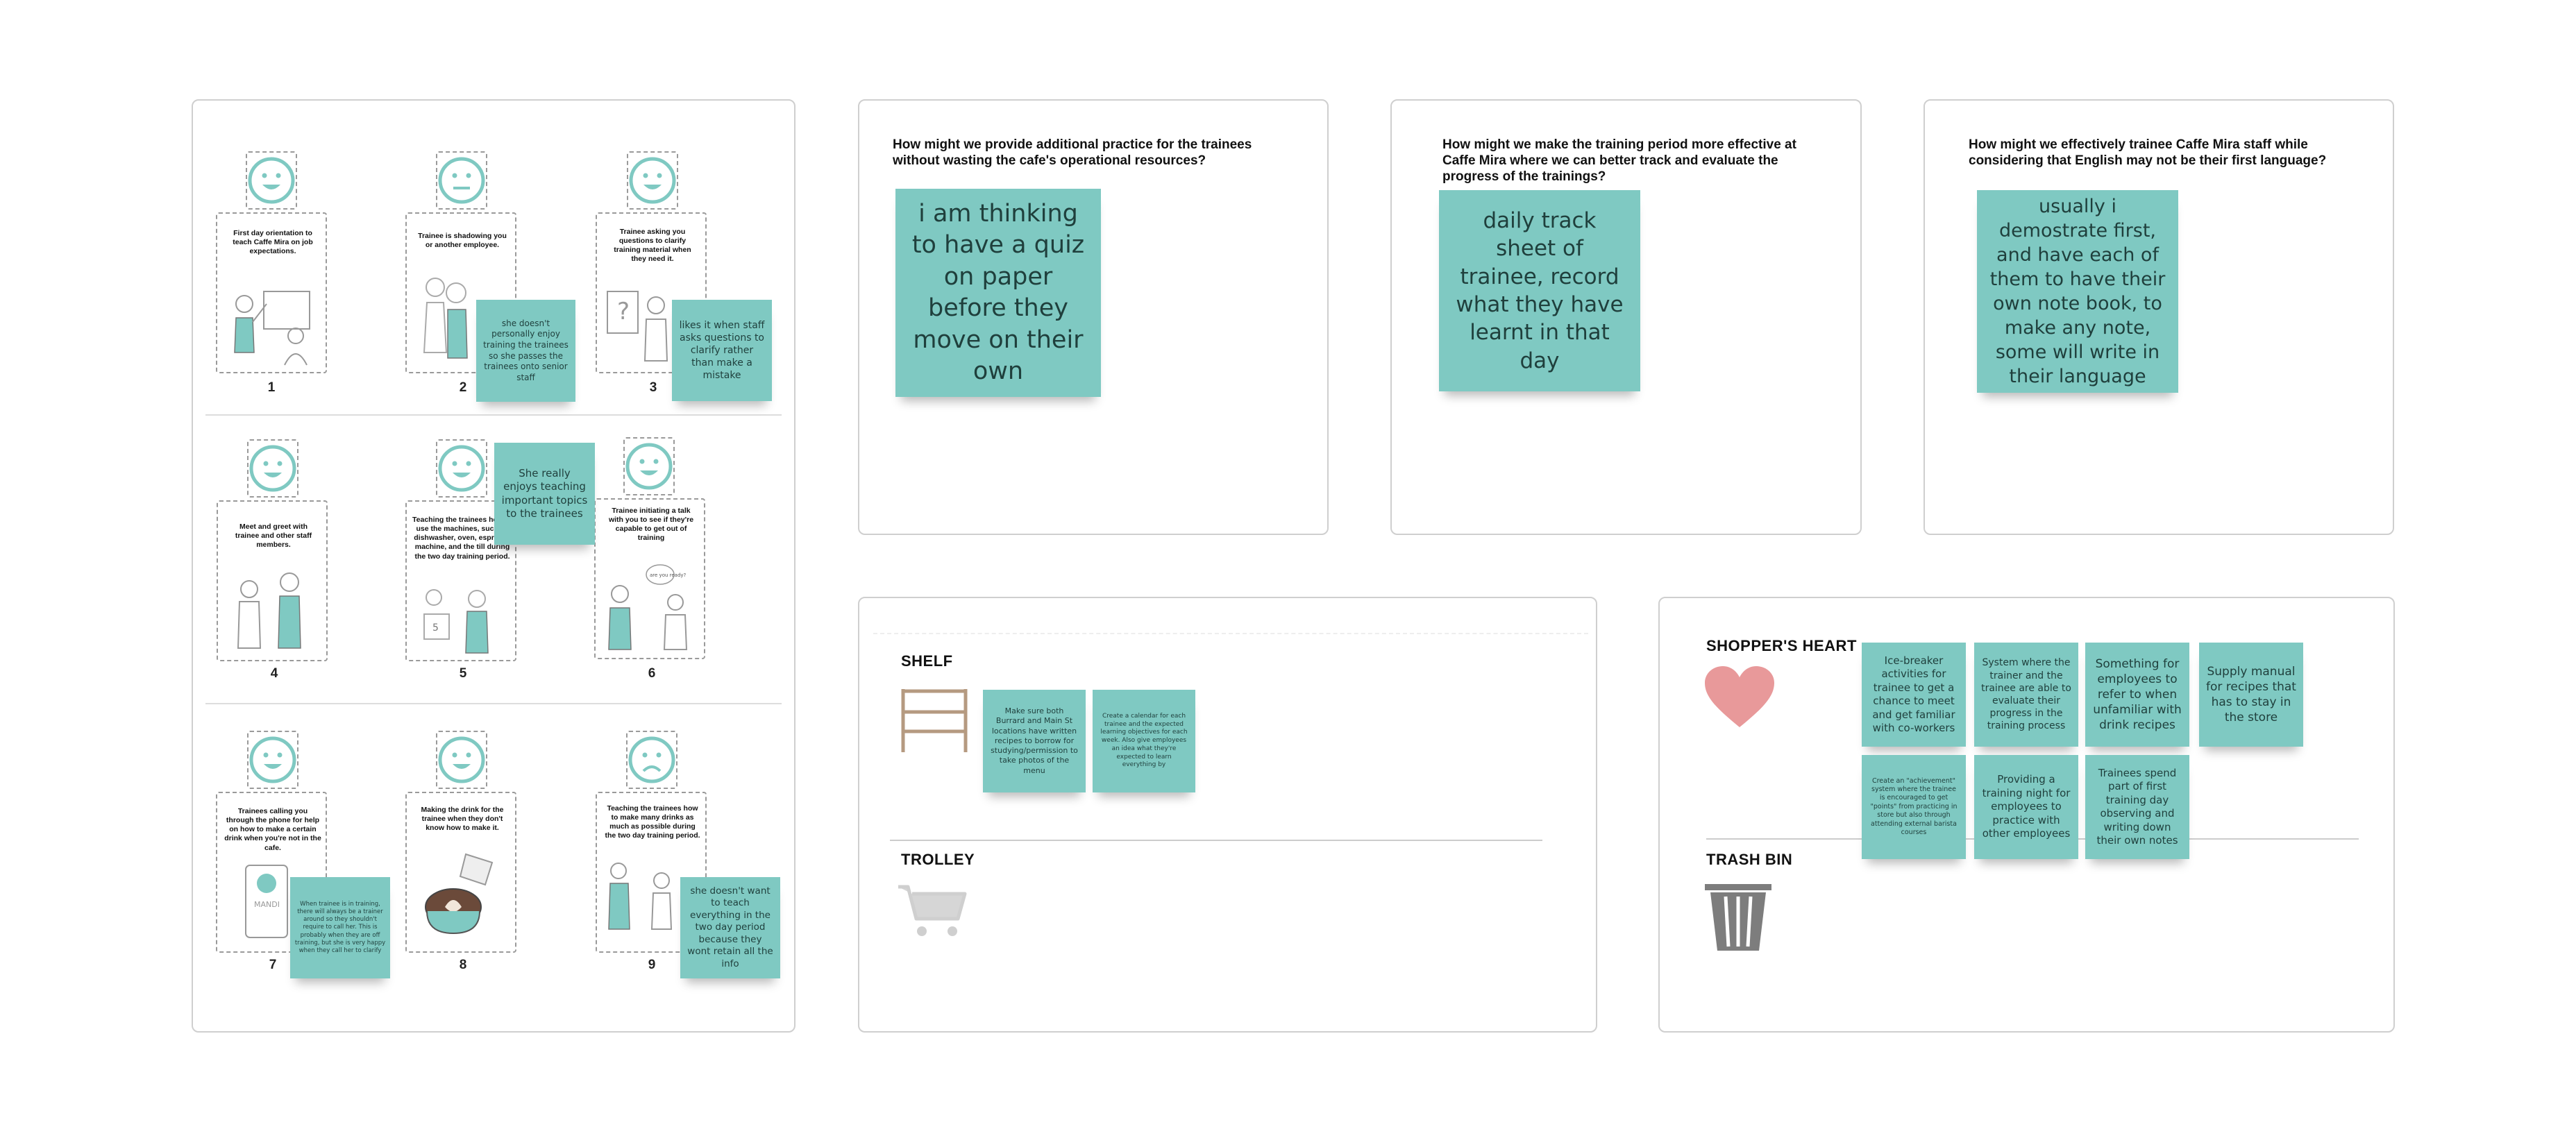 The height and width of the screenshot is (1129, 2576). I want to click on shelf-label: SHELF, so click(927, 661).